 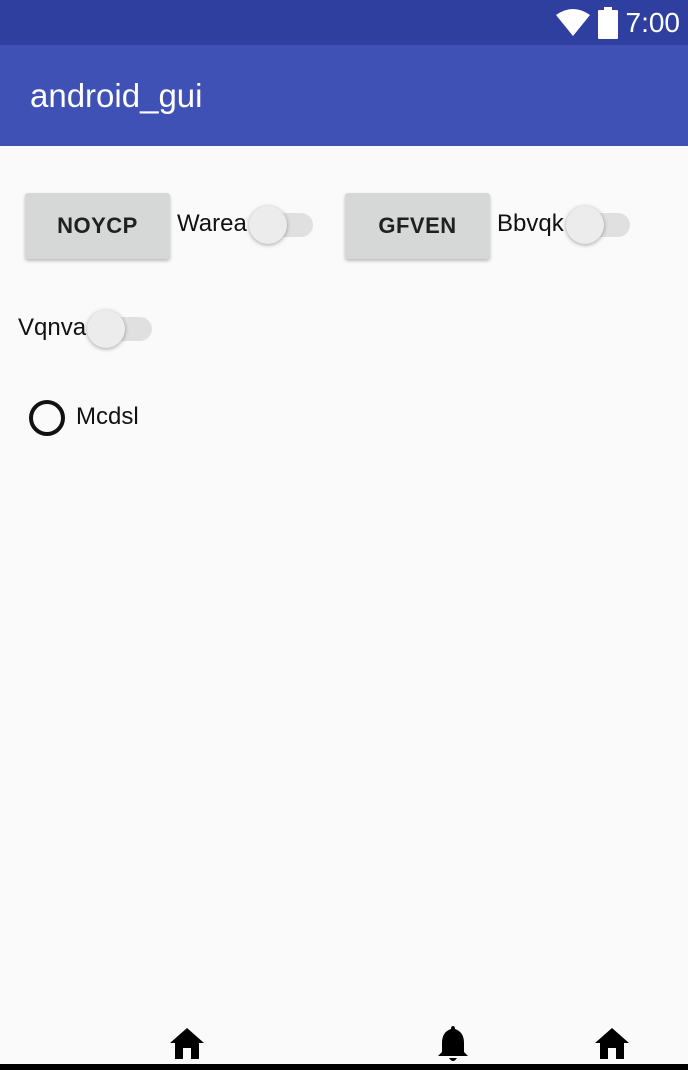 I want to click on bell-icon, so click(x=453, y=1046).